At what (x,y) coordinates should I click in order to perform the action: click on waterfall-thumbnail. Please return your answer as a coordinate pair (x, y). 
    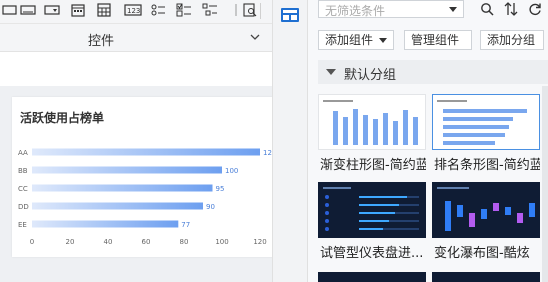
    Looking at the image, I should click on (486, 209).